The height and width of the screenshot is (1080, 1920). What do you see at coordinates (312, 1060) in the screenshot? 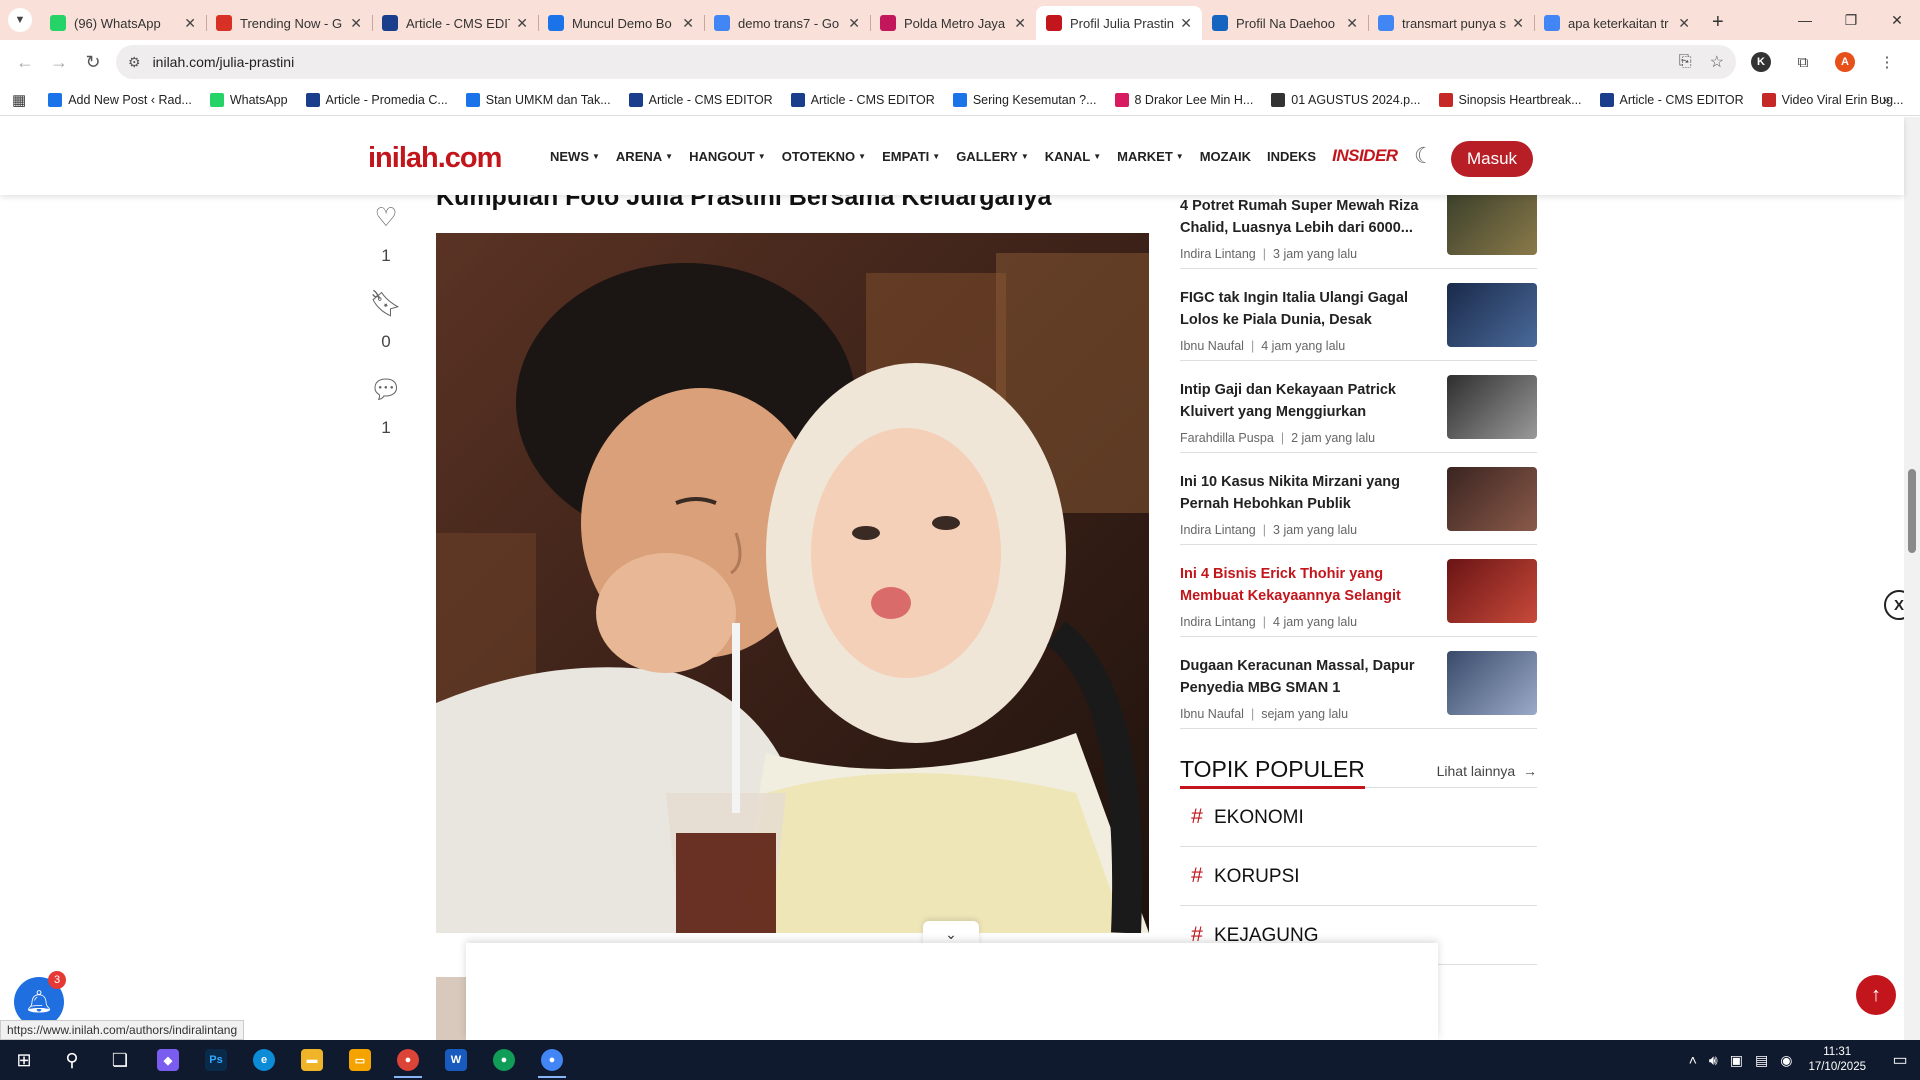
I see `file-explorer-icon: ▬` at bounding box center [312, 1060].